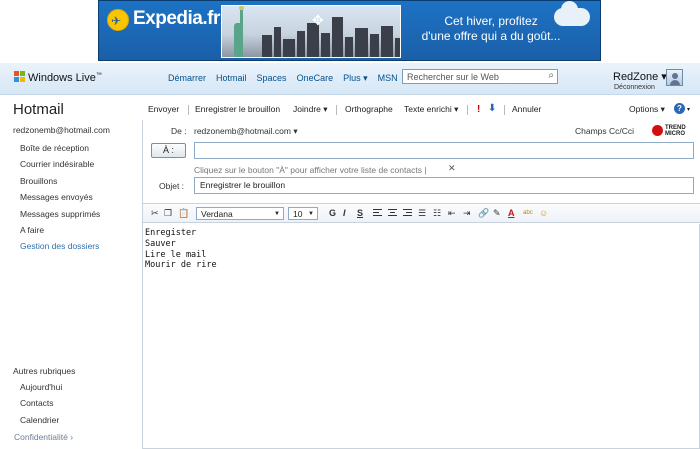  Describe the element at coordinates (160, 243) in the screenshot. I see `body-line: Sauver` at that location.